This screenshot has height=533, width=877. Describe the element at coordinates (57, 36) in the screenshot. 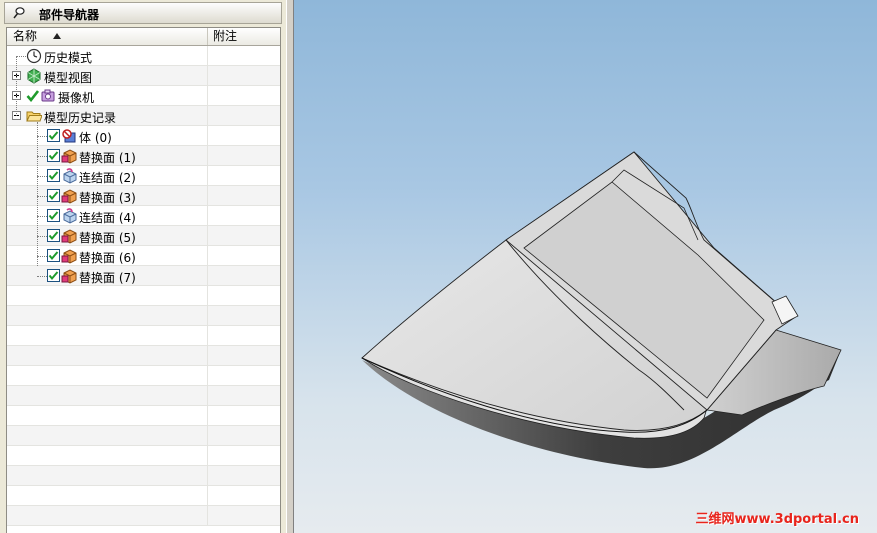

I see `sort-ascending-icon` at that location.